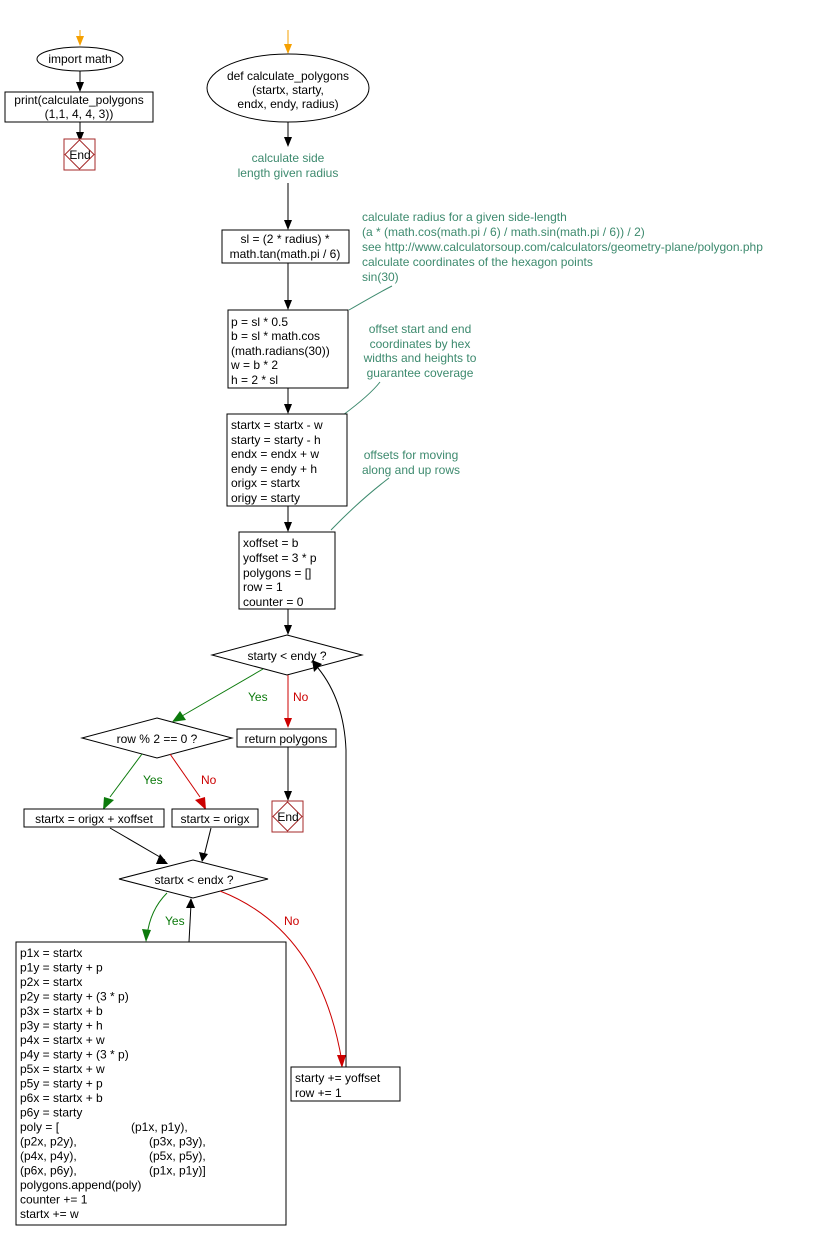 The width and height of the screenshot is (813, 1241). I want to click on svg-text: row = 1, so click(263, 587).